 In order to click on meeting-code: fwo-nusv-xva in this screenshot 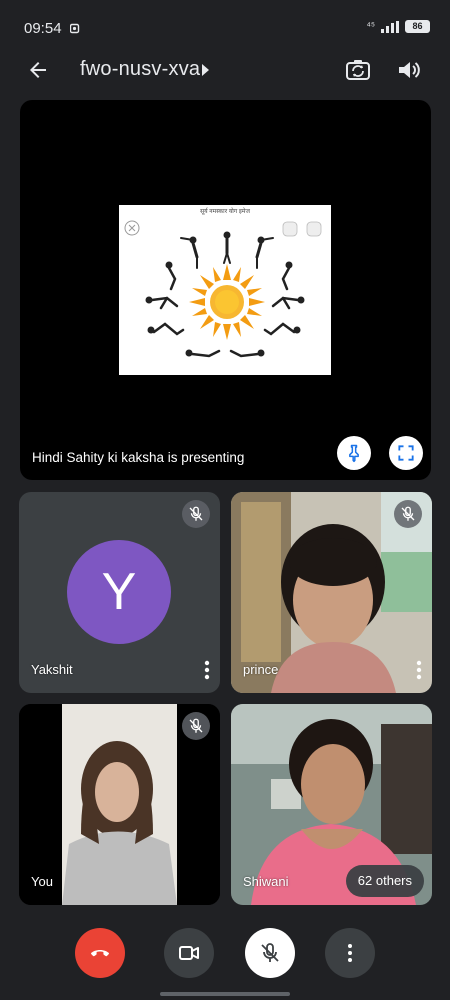, I will do `click(140, 69)`.